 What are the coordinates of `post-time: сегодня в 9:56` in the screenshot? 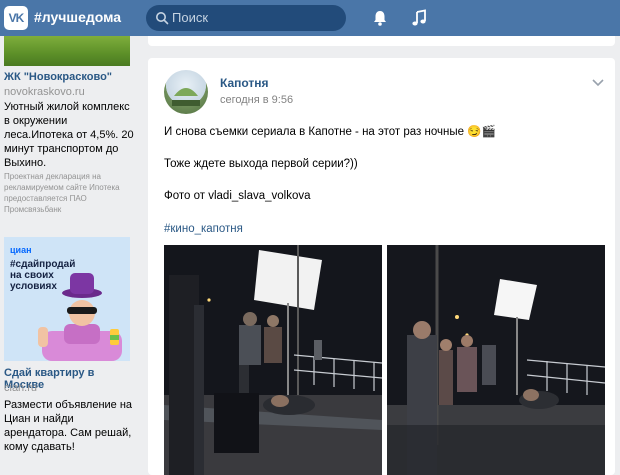 It's located at (256, 100).